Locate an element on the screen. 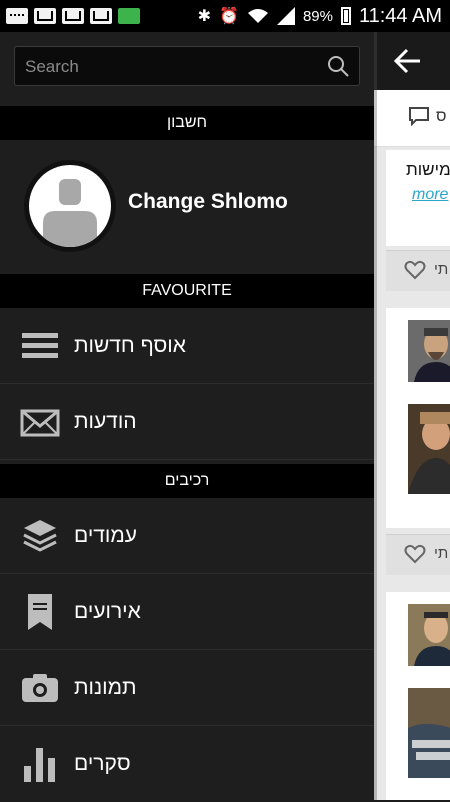 This screenshot has width=450, height=802. post-banner-image is located at coordinates (429, 733).